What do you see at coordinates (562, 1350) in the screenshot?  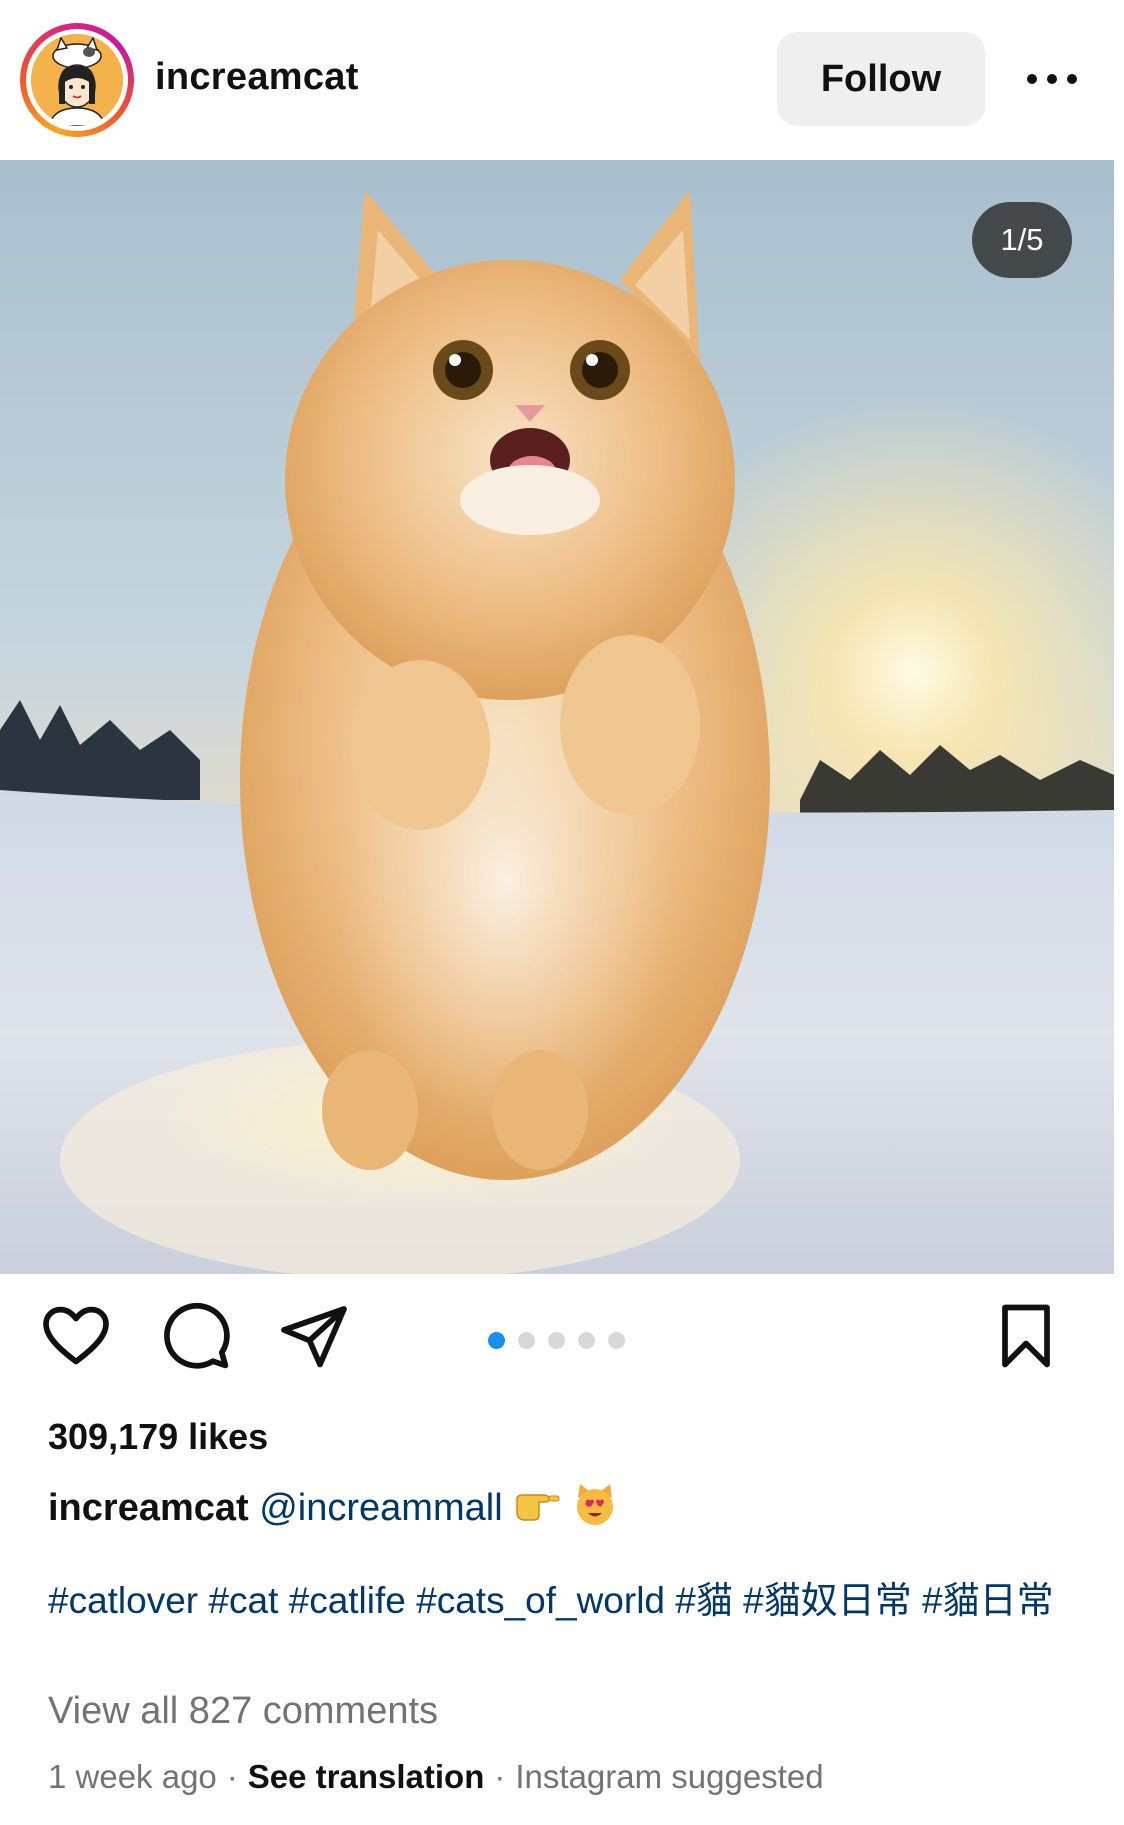 I see `action-bar` at bounding box center [562, 1350].